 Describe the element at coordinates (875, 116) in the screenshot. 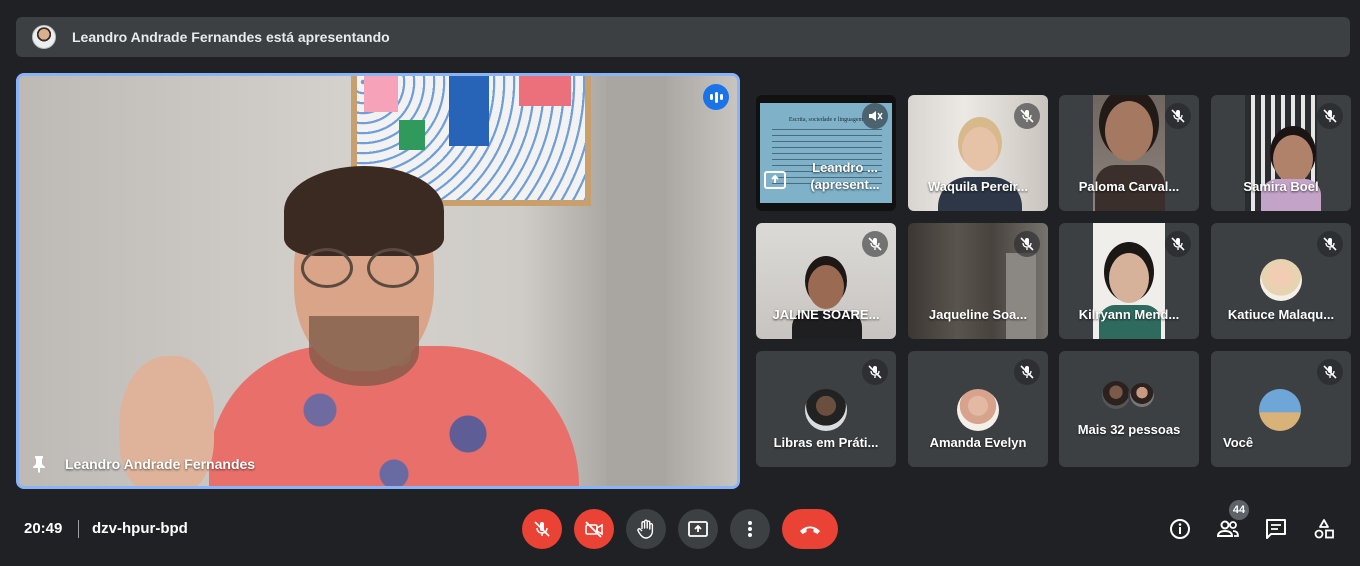

I see `speaker-off-icon` at that location.